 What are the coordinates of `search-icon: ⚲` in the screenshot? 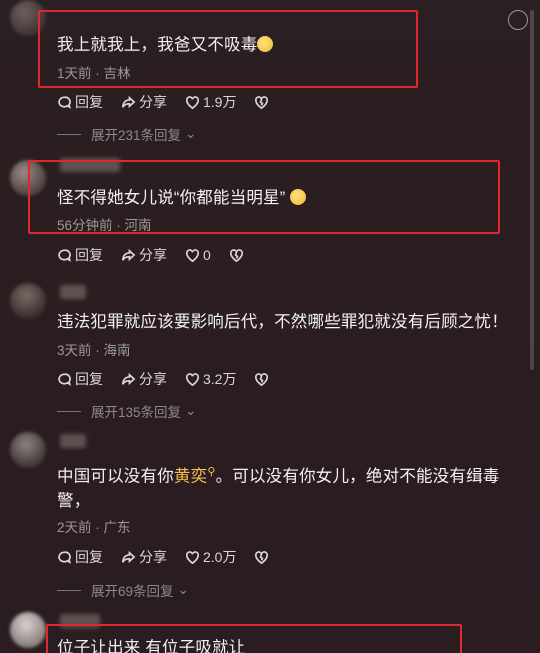 It's located at (211, 472).